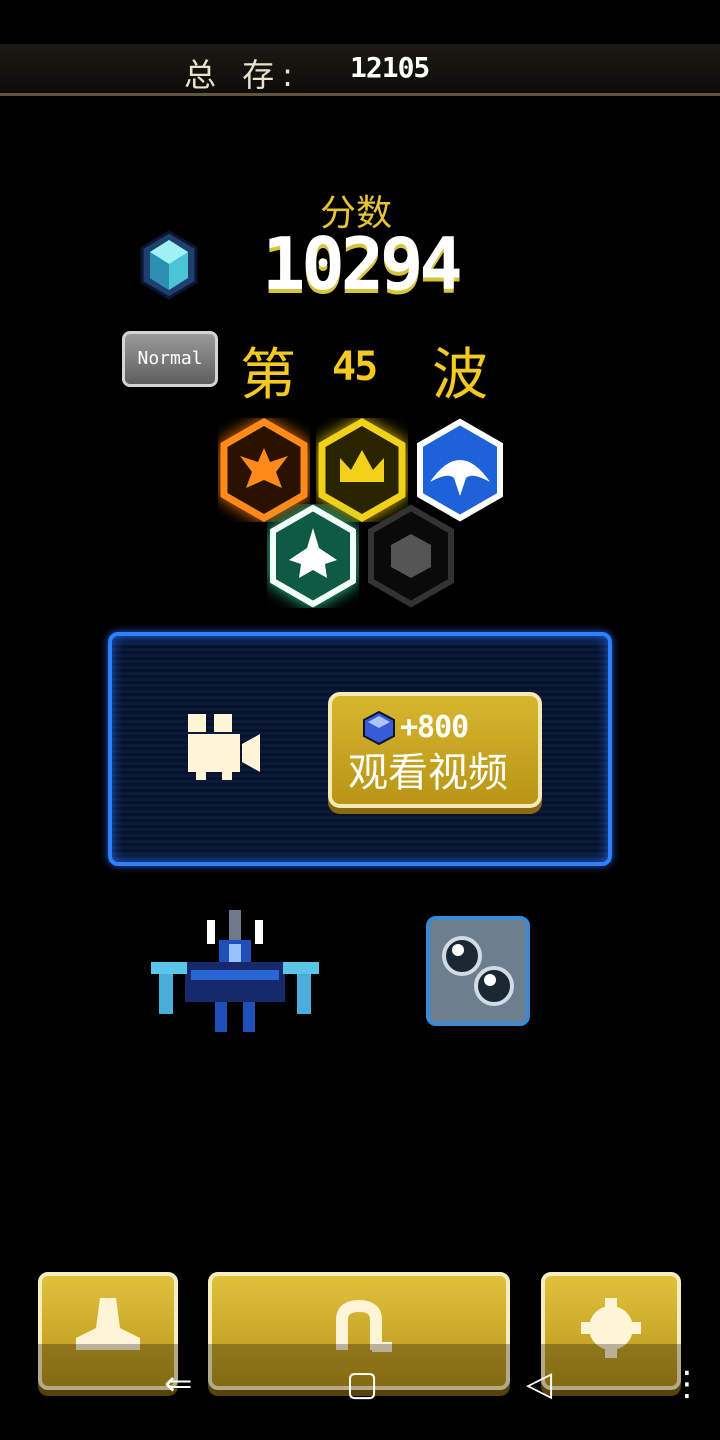 The image size is (720, 1440). What do you see at coordinates (362, 264) in the screenshot?
I see `score-value: 10294` at bounding box center [362, 264].